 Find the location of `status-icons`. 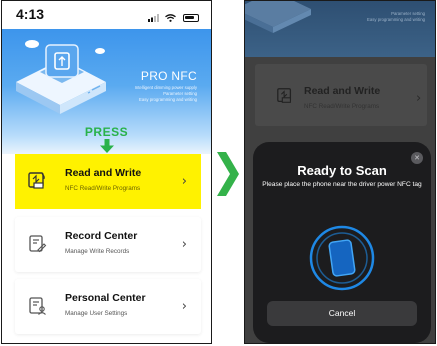

status-icons is located at coordinates (173, 18).